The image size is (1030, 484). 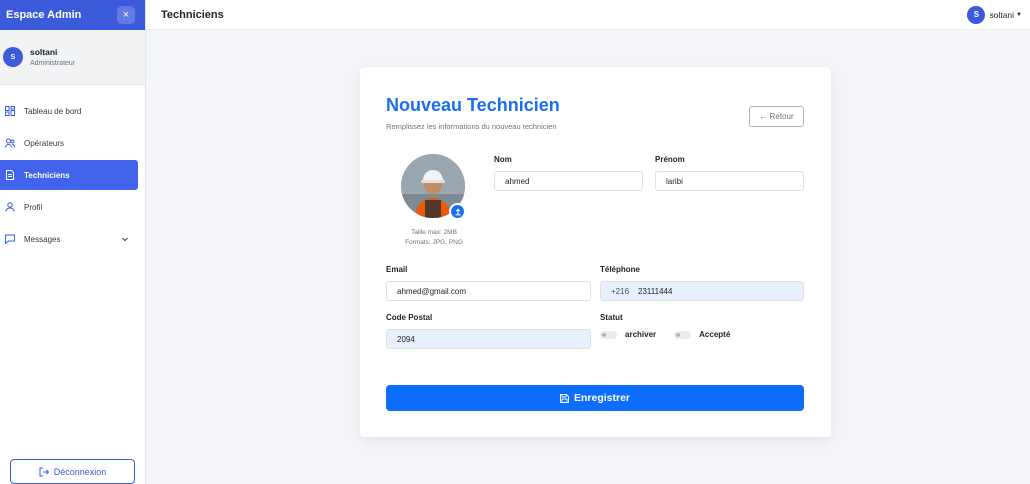 What do you see at coordinates (568, 181) in the screenshot?
I see `nom-input: ahmed` at bounding box center [568, 181].